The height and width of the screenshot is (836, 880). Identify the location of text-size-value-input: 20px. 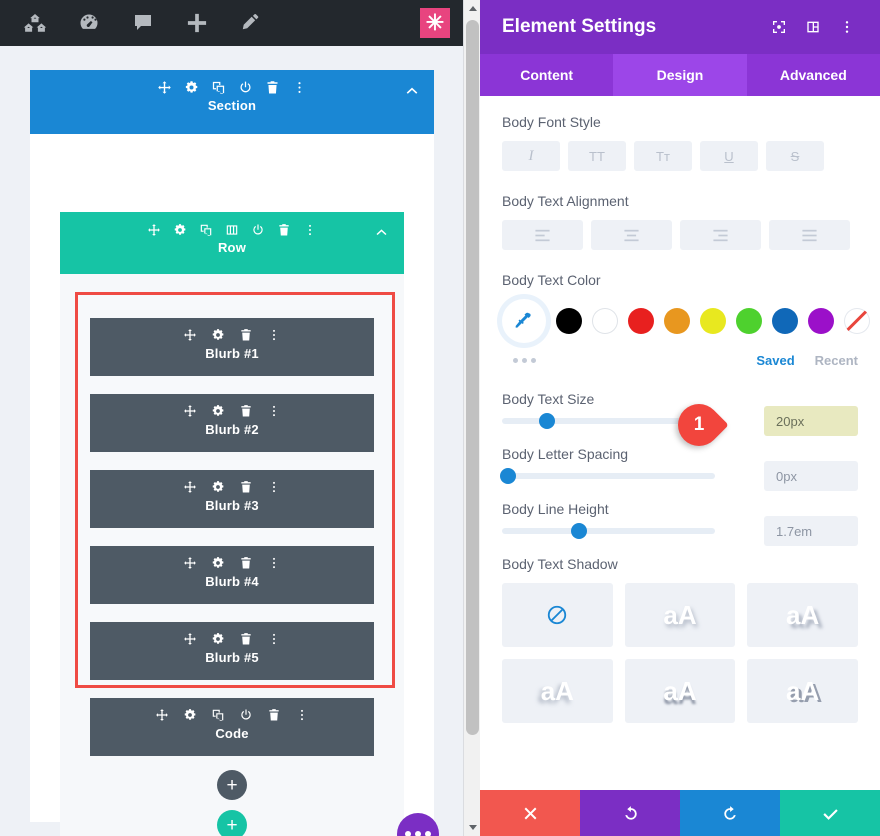
(811, 421).